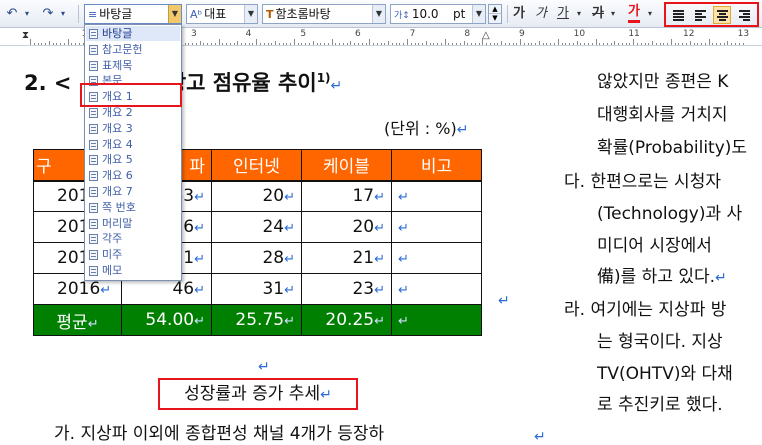 This screenshot has width=762, height=445. What do you see at coordinates (133, 254) in the screenshot?
I see `style-menu-item: 미주` at bounding box center [133, 254].